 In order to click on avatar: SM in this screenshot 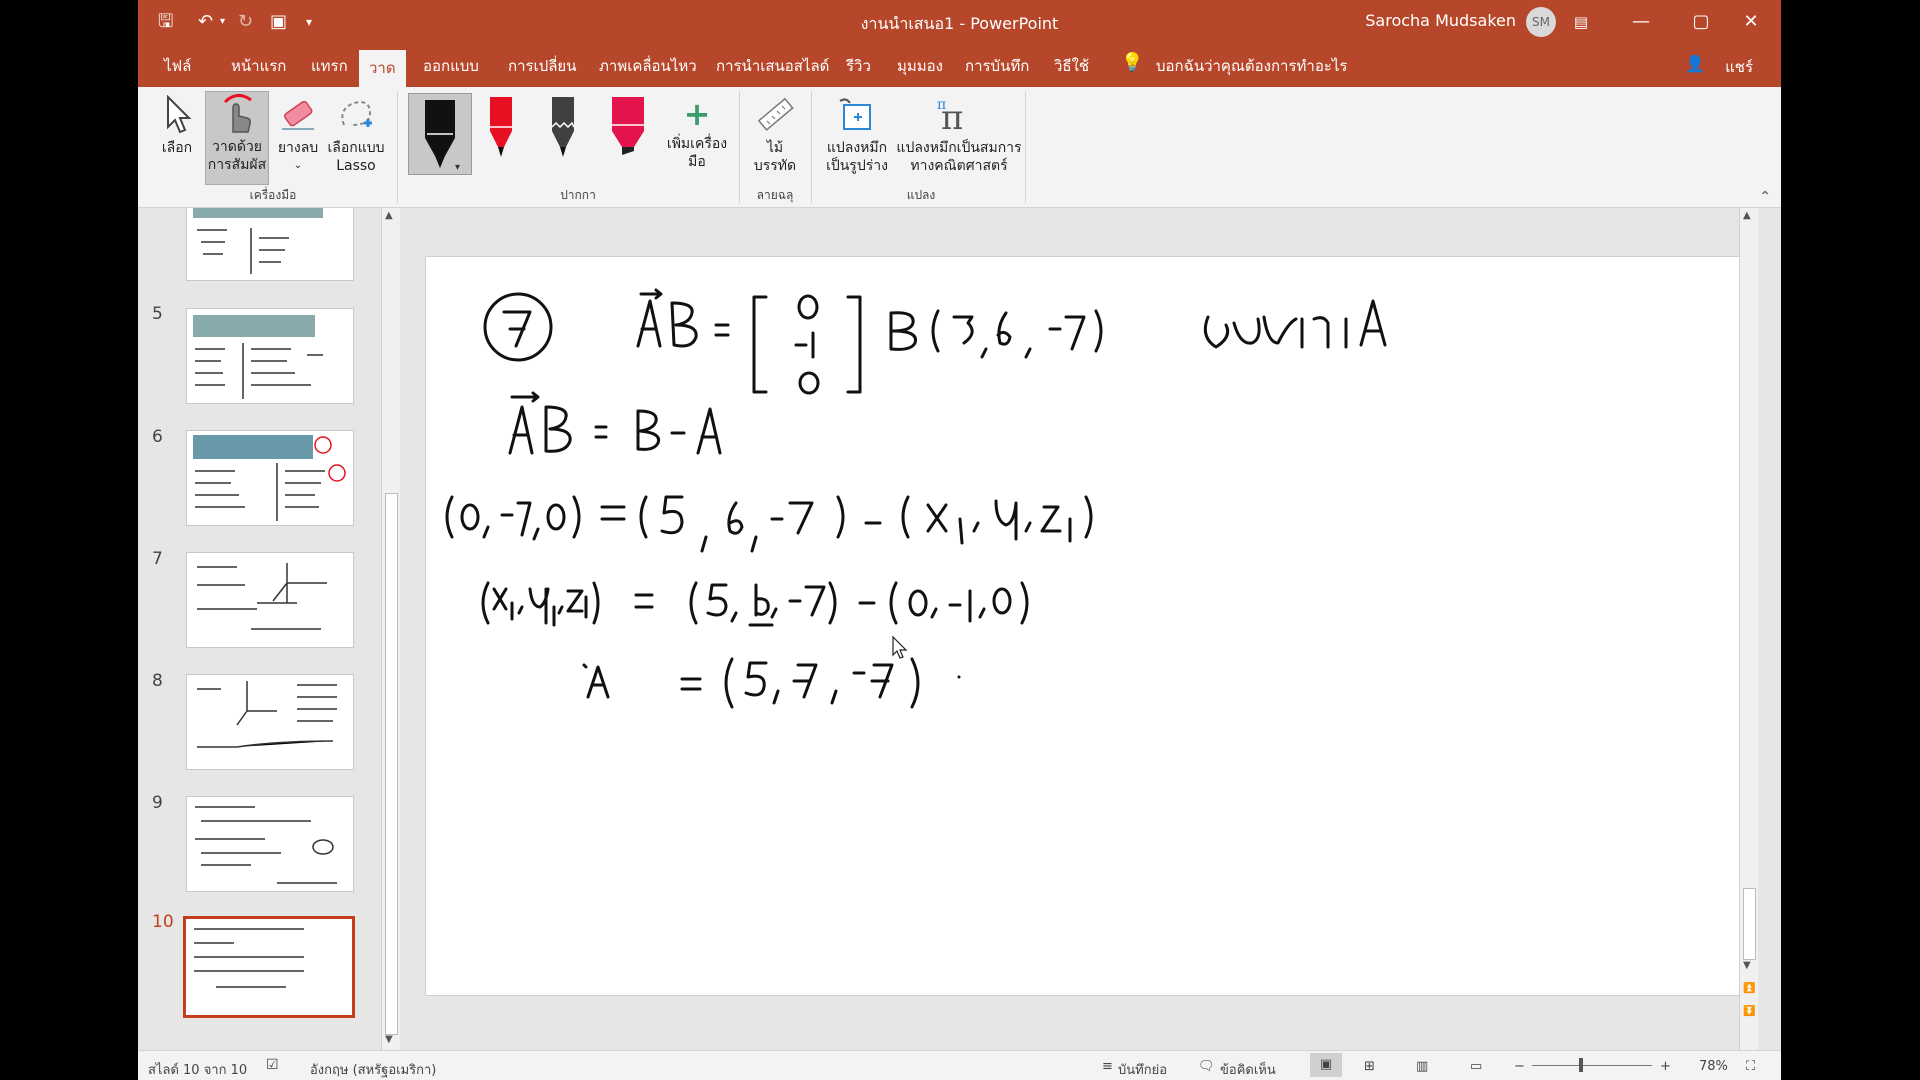, I will do `click(1541, 22)`.